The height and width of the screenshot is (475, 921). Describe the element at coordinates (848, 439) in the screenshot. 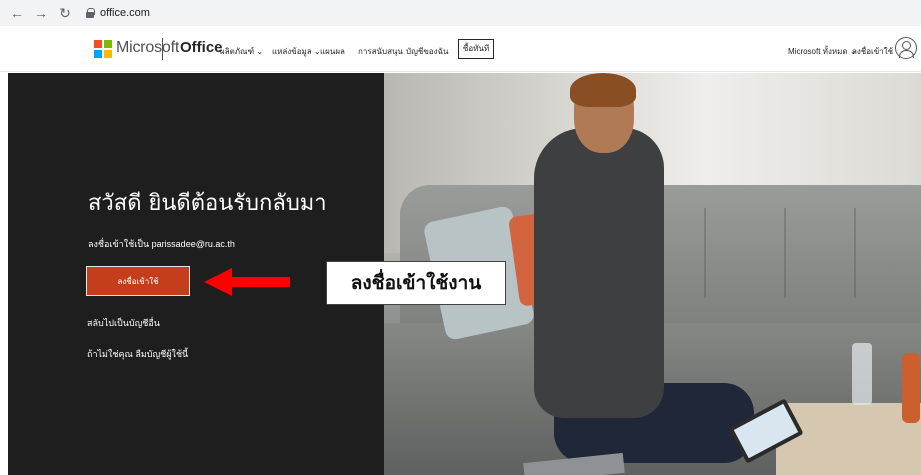

I see `photo-side-table` at that location.